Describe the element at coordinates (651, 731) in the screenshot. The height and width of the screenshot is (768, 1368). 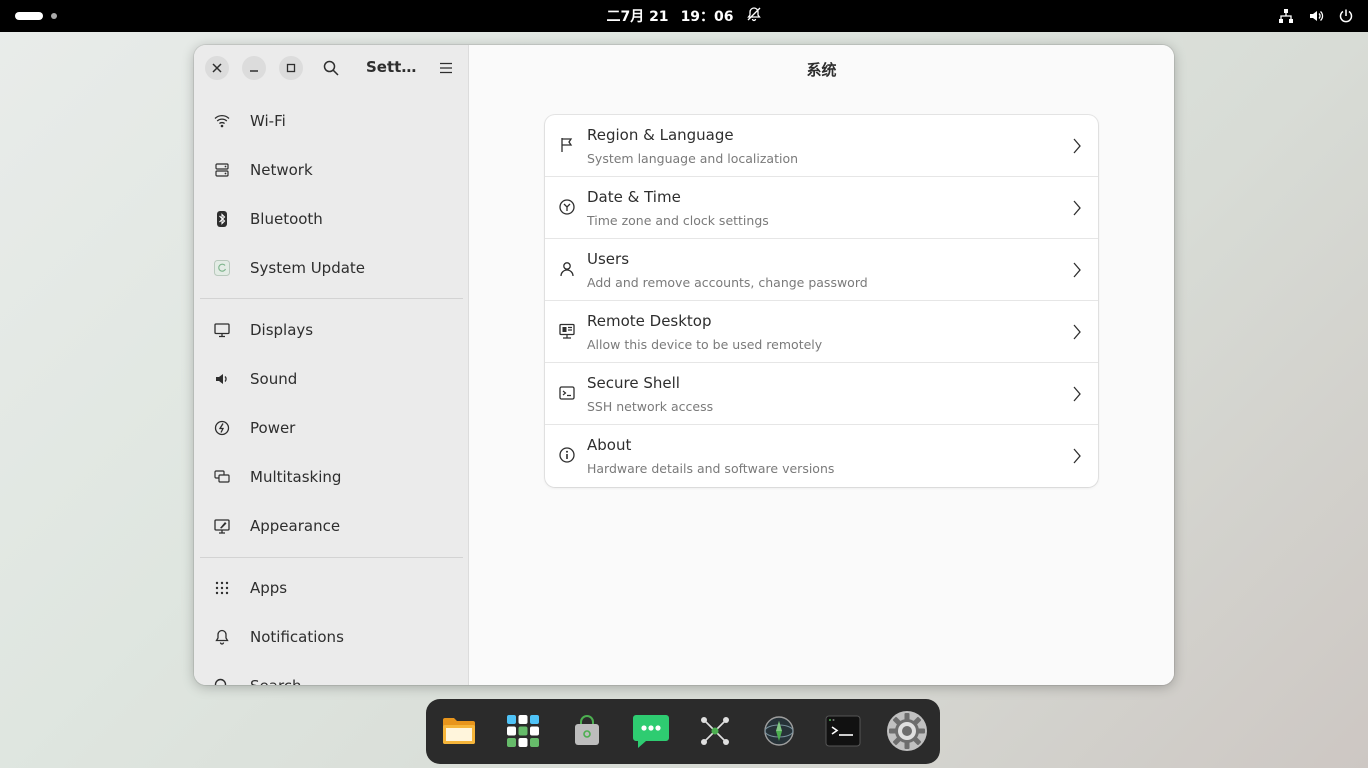
I see `chat-app-icon` at that location.